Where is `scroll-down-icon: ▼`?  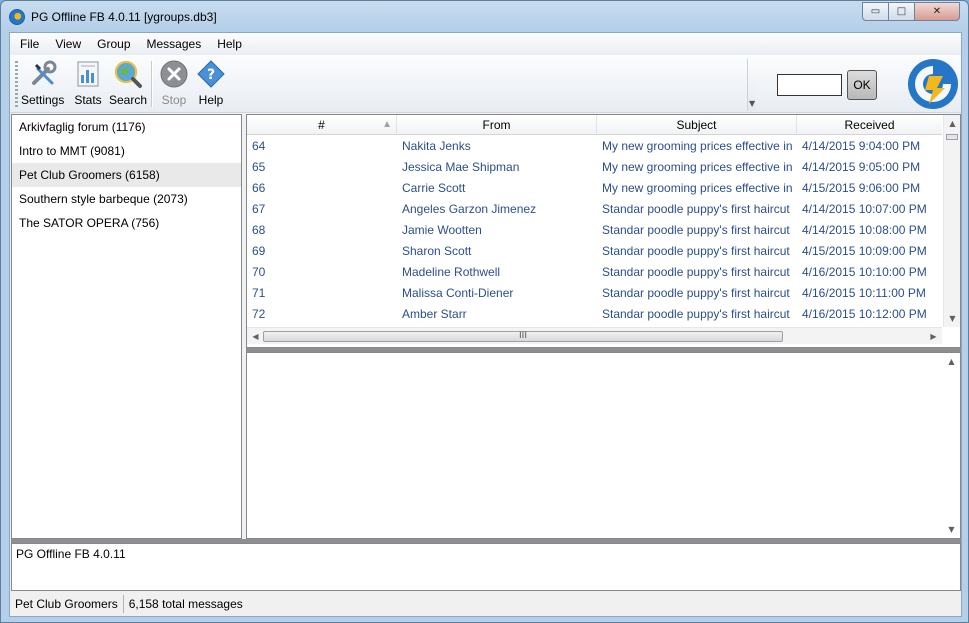 scroll-down-icon: ▼ is located at coordinates (952, 318).